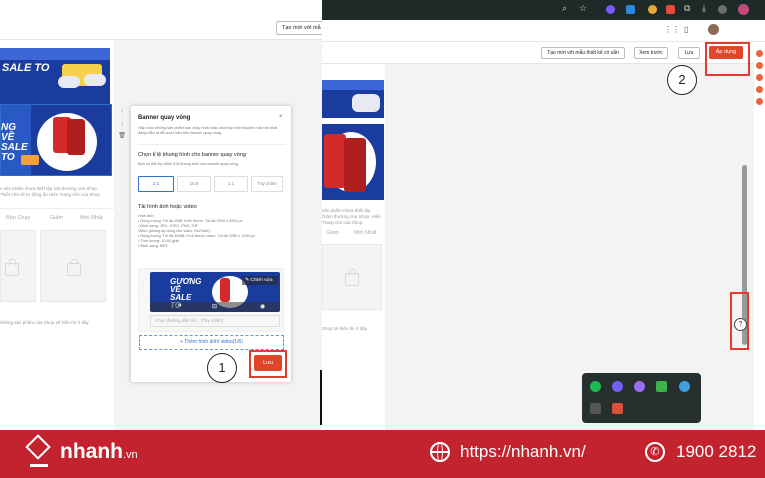 The height and width of the screenshot is (478, 765). I want to click on step-2-callout: 2, so click(682, 80).